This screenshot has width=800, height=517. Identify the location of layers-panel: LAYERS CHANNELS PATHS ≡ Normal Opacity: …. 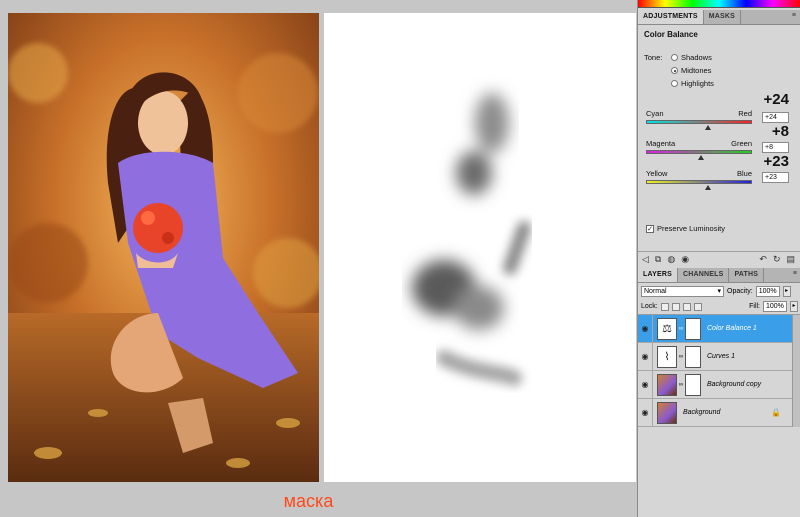
(719, 347).